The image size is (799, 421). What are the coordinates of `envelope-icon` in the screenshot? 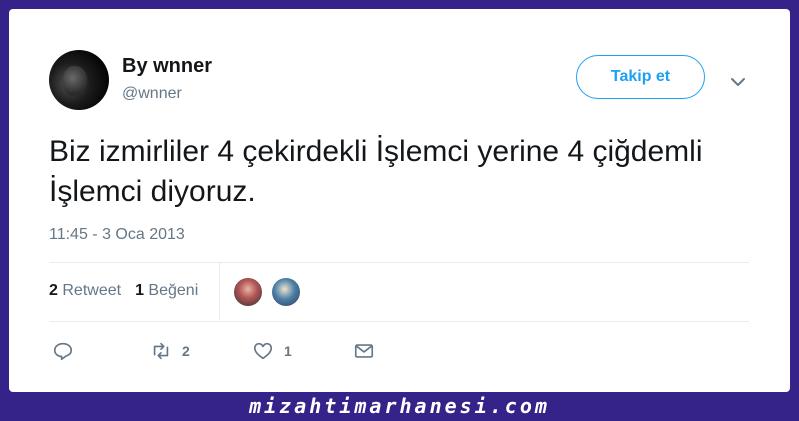 It's located at (364, 351).